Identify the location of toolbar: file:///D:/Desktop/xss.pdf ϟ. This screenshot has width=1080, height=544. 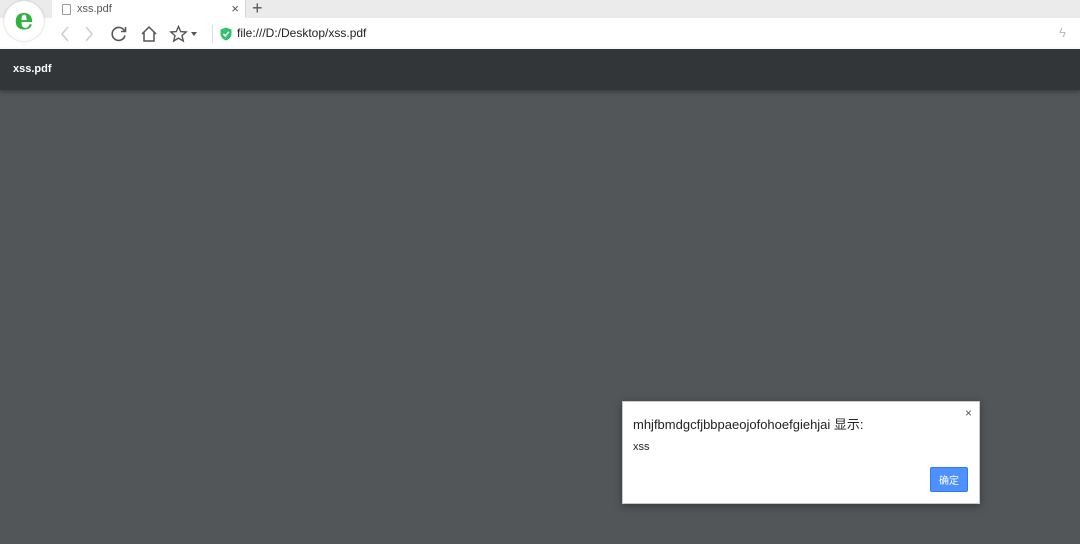
(564, 34).